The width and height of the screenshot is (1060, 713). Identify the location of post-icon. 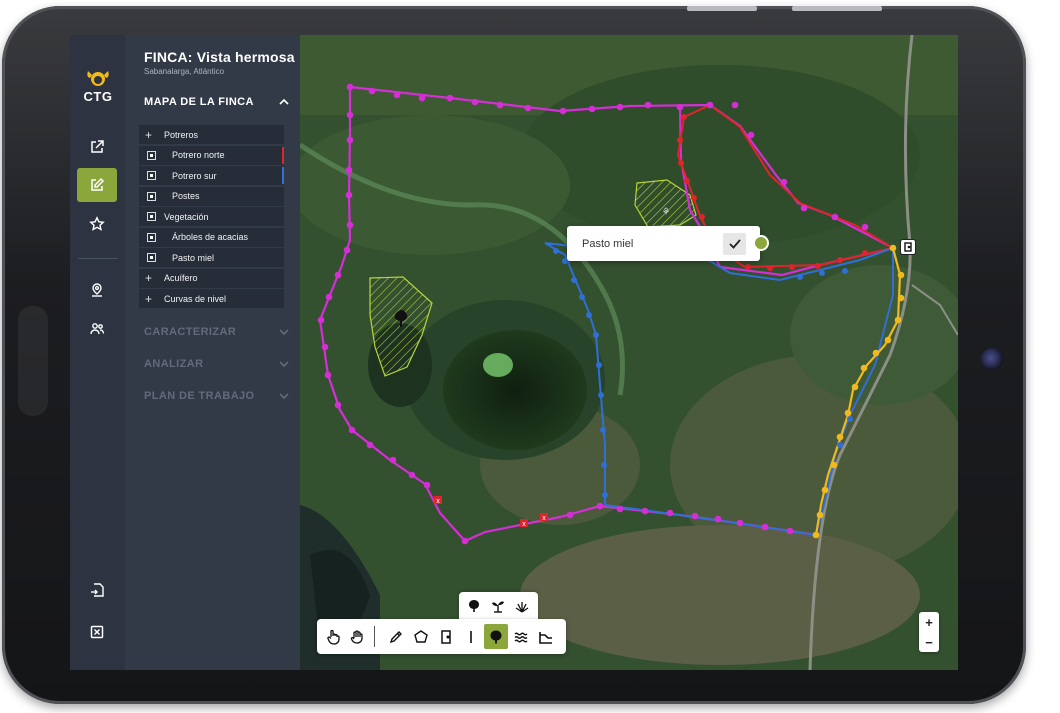
(471, 636).